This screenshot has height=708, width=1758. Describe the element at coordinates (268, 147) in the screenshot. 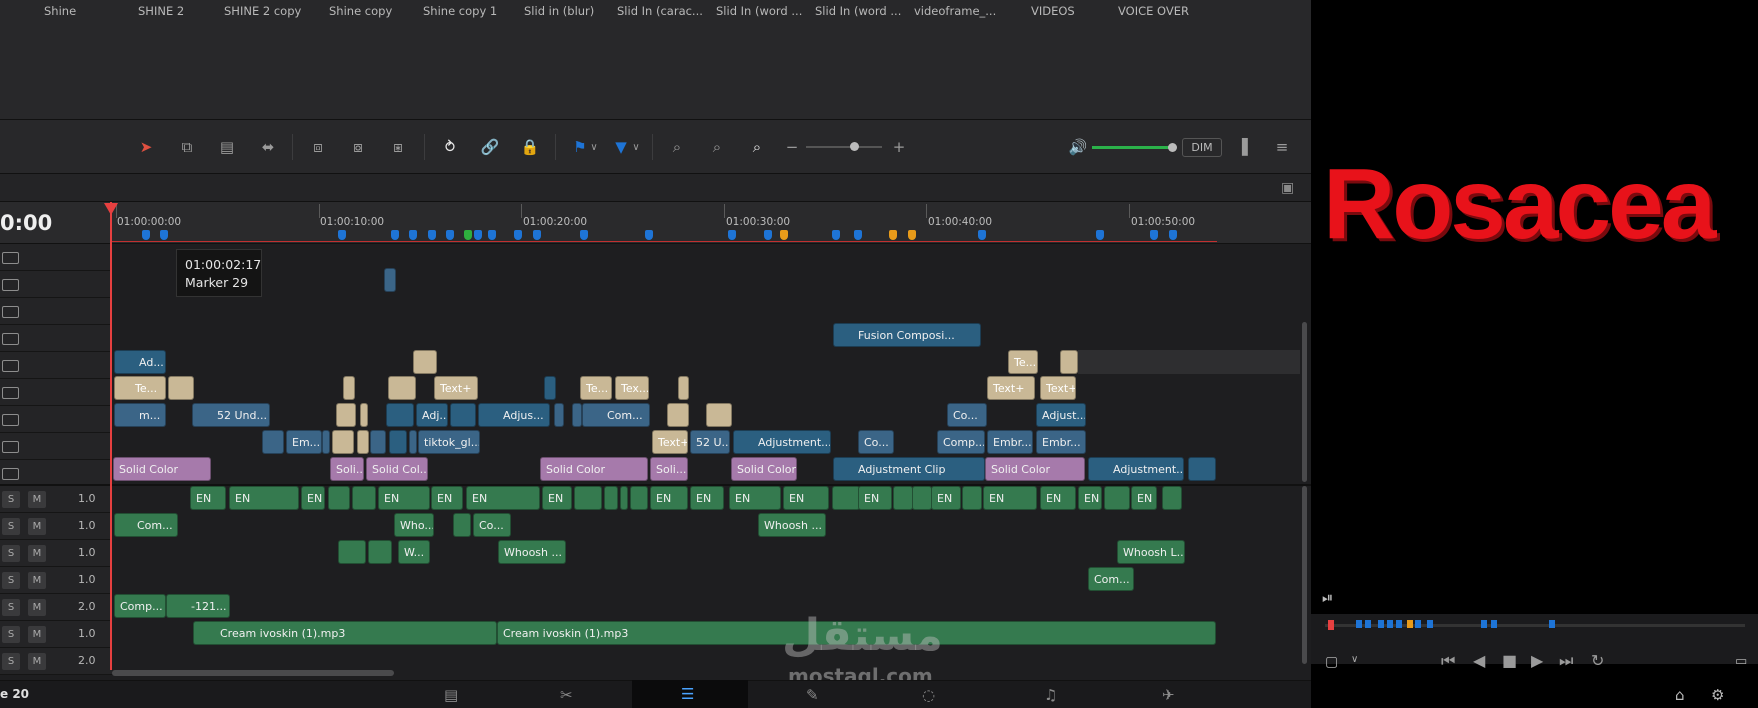

I see `blade-tool-icon: ⬌` at that location.